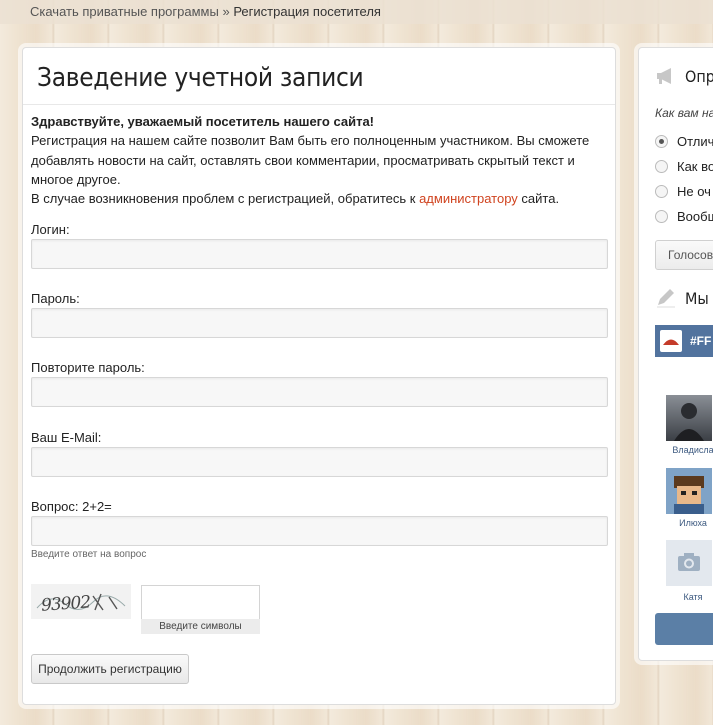 The height and width of the screenshot is (725, 713). Describe the element at coordinates (307, 11) in the screenshot. I see `breadcrumb-current: Регистрация посетителя` at that location.